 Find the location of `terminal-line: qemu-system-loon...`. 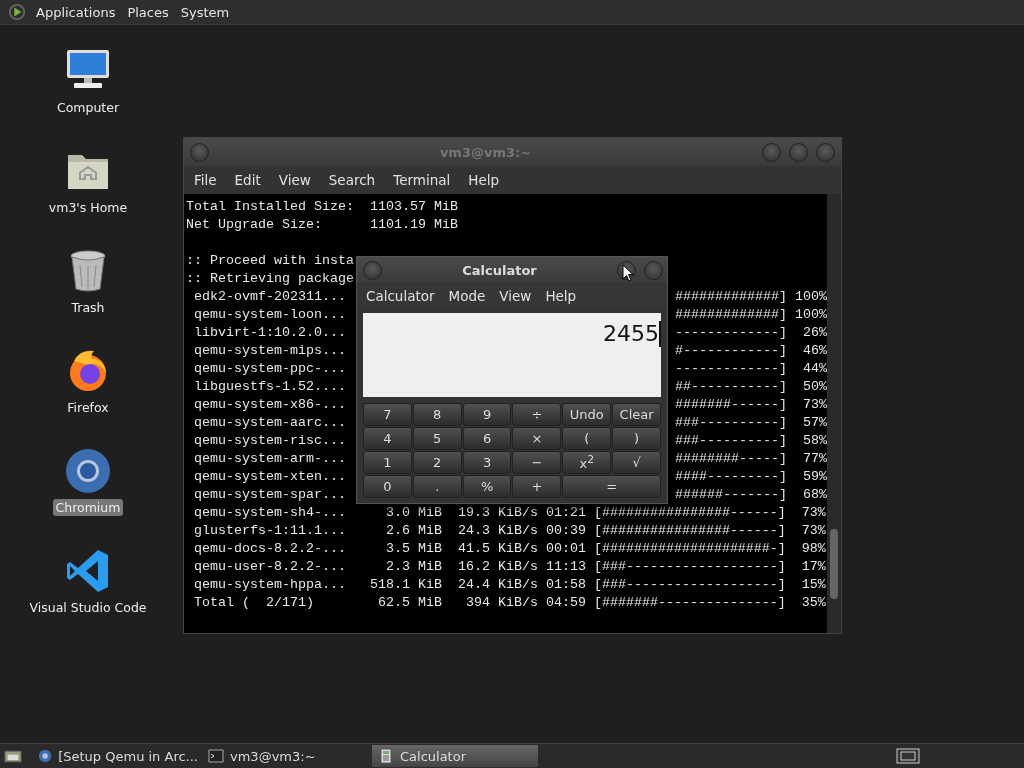

terminal-line: qemu-system-loon... is located at coordinates (269, 315).